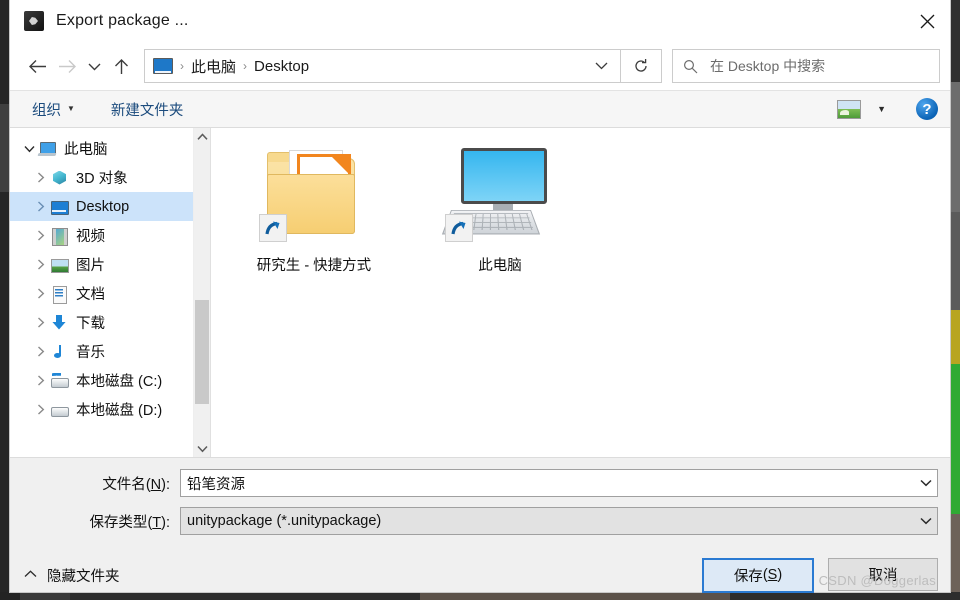 Image resolution: width=960 pixels, height=600 pixels. What do you see at coordinates (110, 235) in the screenshot?
I see `sidebar-item-videos: 视频` at bounding box center [110, 235].